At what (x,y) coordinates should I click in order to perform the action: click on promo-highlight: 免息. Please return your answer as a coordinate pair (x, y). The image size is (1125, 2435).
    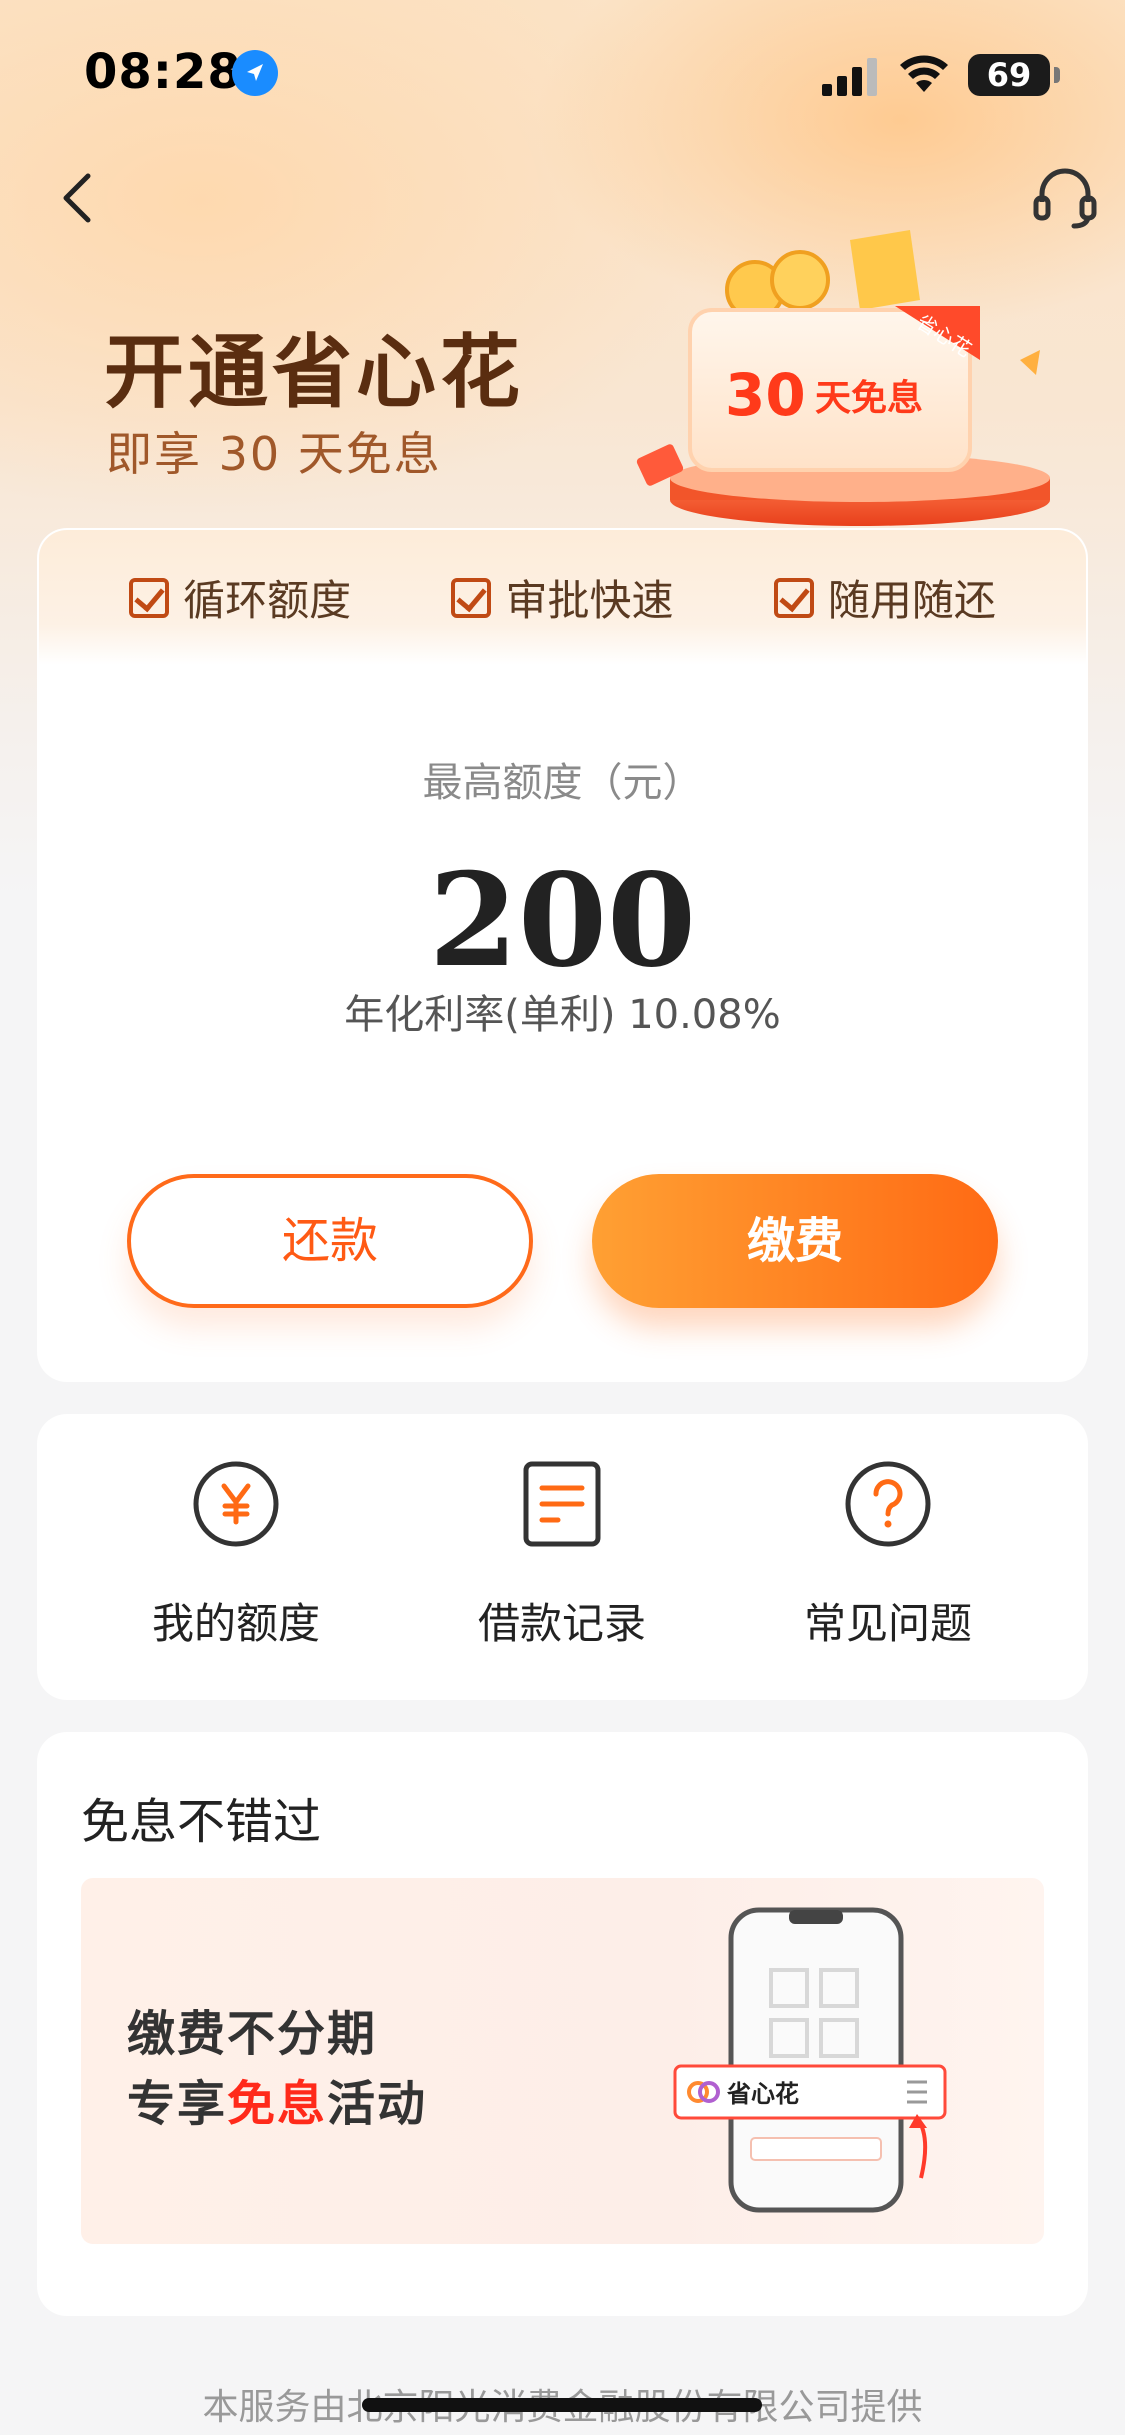
    Looking at the image, I should click on (277, 2104).